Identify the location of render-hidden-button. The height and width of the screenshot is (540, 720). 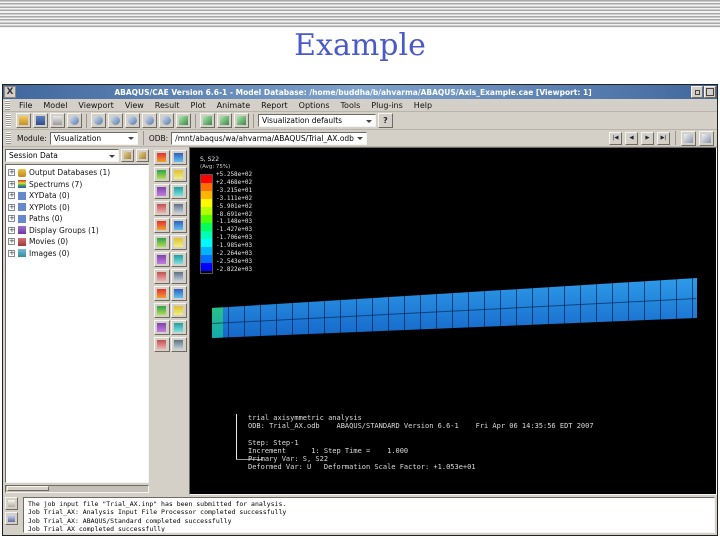
(224, 120).